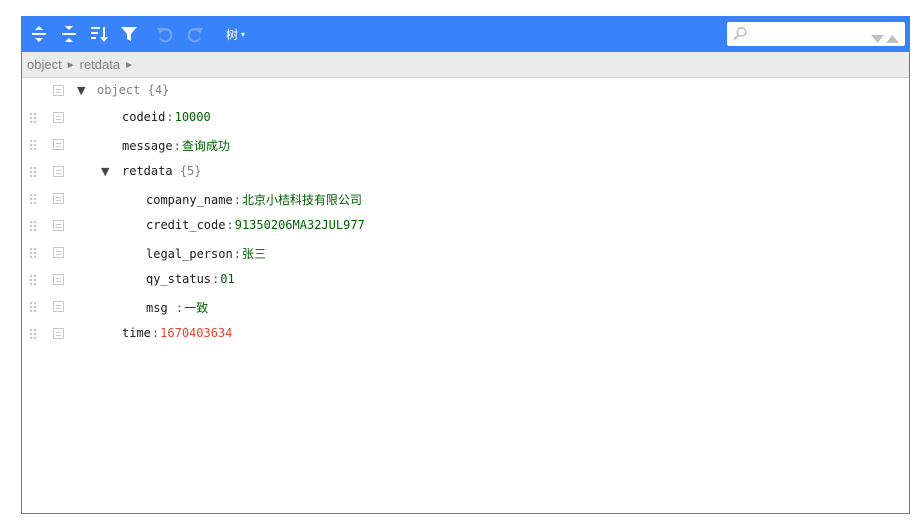 This screenshot has width=920, height=520. What do you see at coordinates (243, 34) in the screenshot?
I see `chevron-down-icon: ▾` at bounding box center [243, 34].